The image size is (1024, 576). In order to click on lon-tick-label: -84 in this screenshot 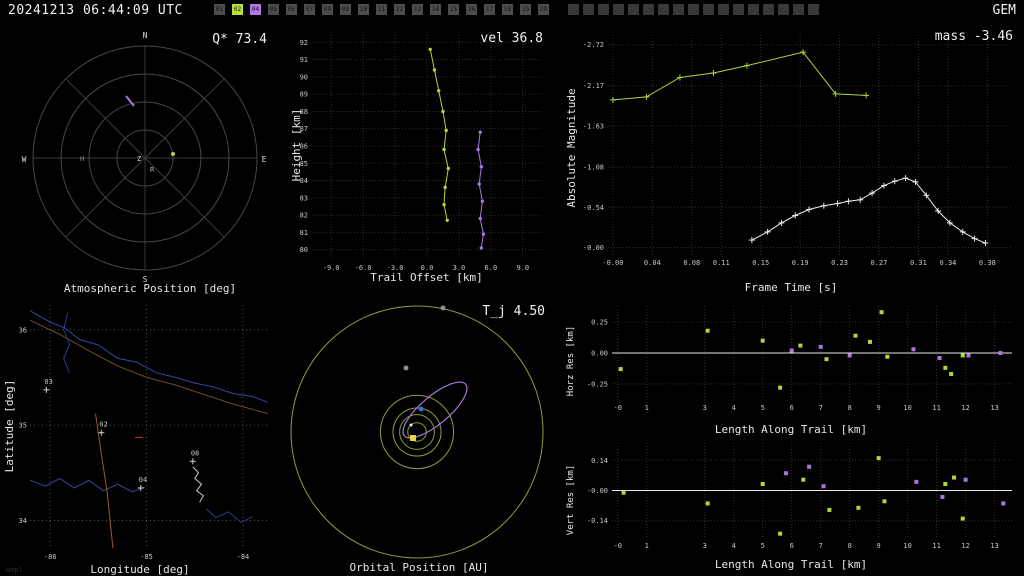, I will do `click(243, 557)`.